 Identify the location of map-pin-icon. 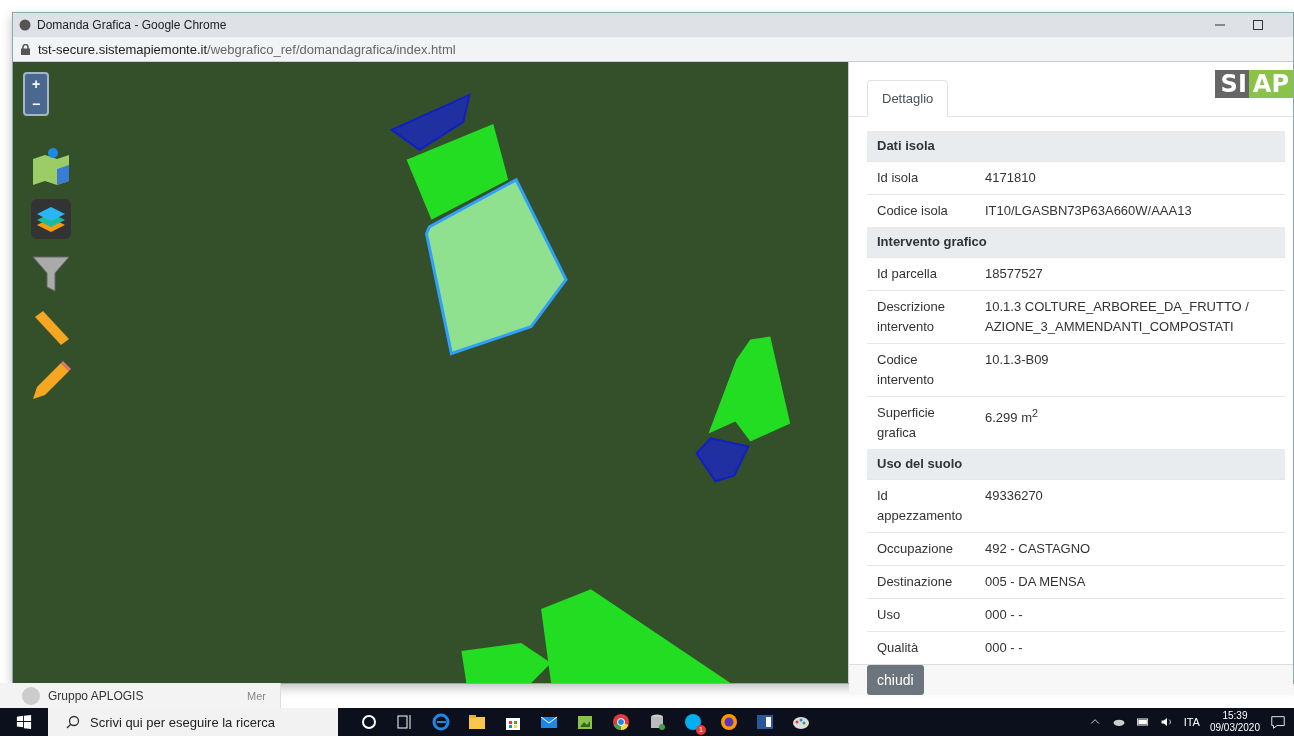
(51, 166).